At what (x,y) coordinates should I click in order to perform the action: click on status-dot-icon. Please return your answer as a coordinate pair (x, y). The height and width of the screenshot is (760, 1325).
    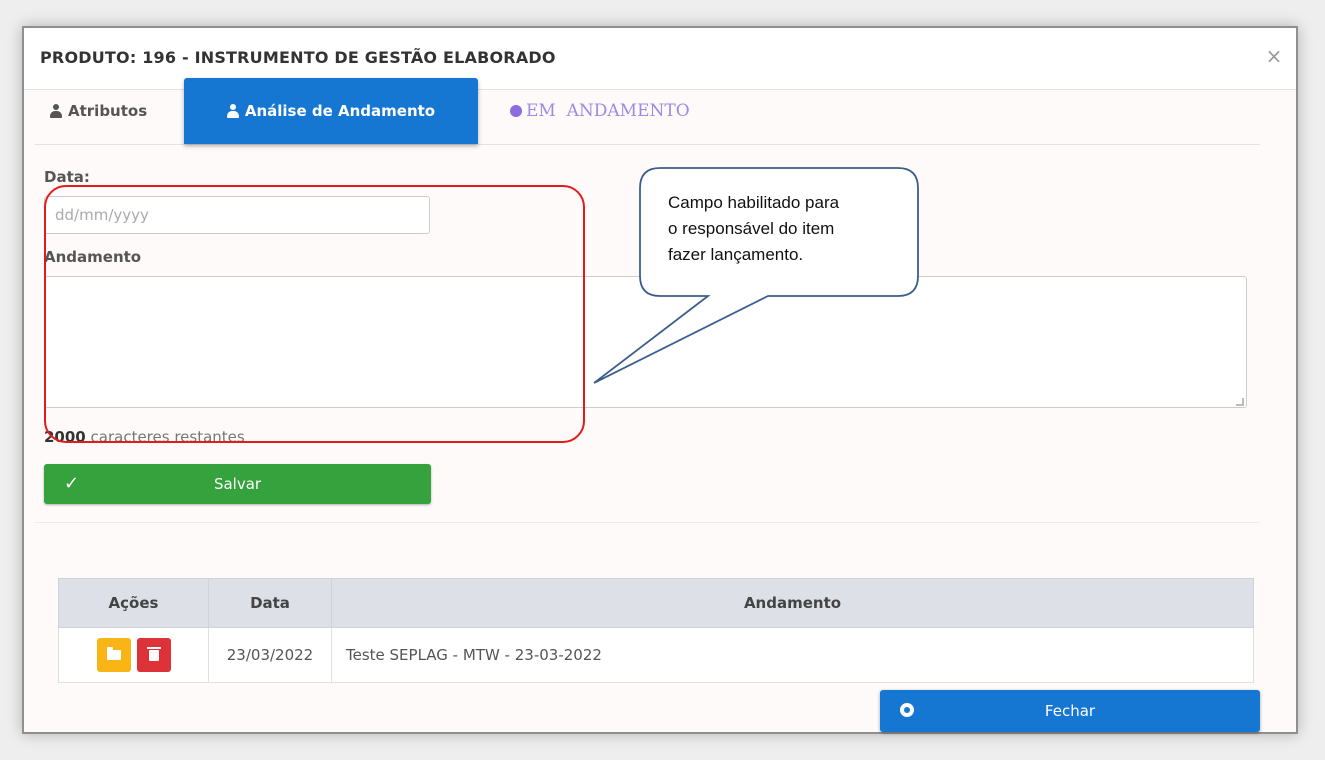
    Looking at the image, I should click on (516, 111).